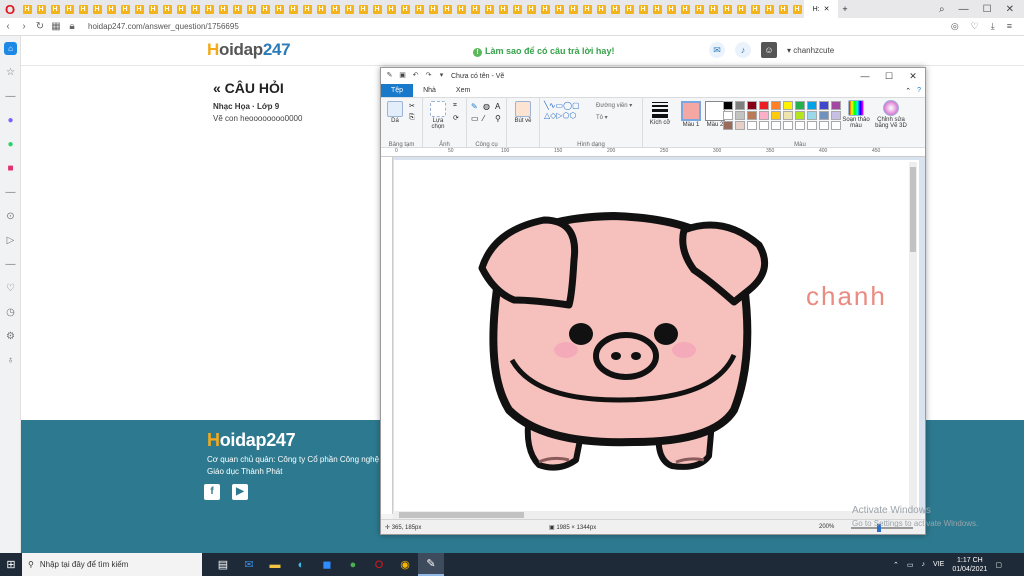 This screenshot has width=1024, height=576. What do you see at coordinates (896, 565) in the screenshot?
I see `tray-chevron-icon: ⌃` at bounding box center [896, 565].